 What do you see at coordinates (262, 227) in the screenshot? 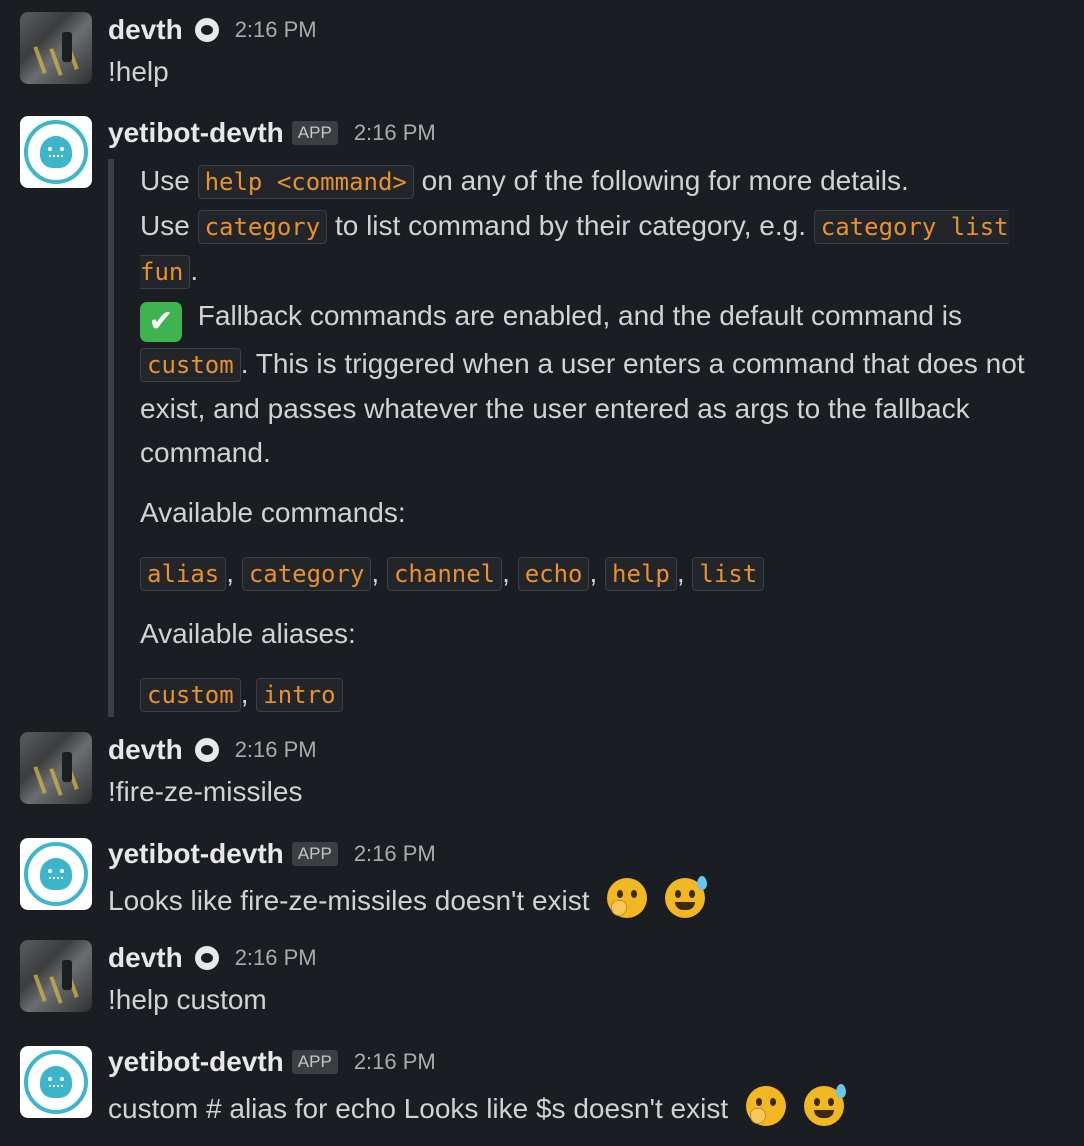
I see `inline-code: category` at bounding box center [262, 227].